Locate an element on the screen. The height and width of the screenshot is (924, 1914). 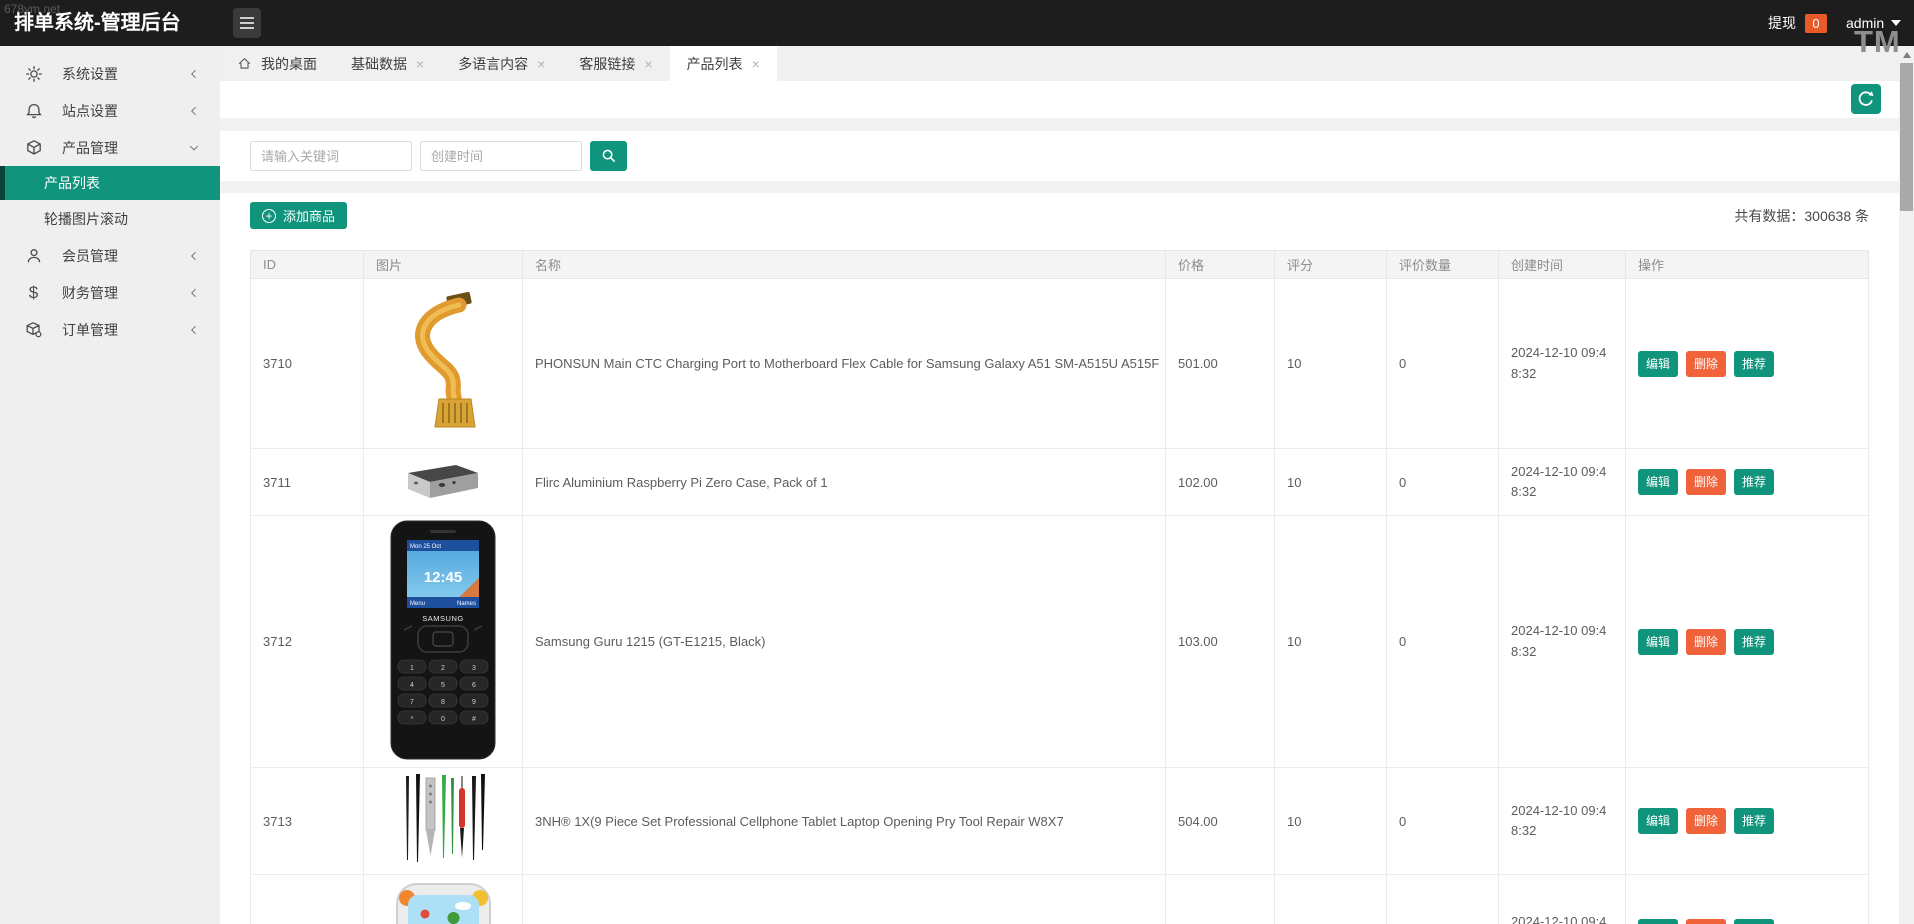
sidebar-item-label: 轮播图片滚动 is located at coordinates (86, 218).